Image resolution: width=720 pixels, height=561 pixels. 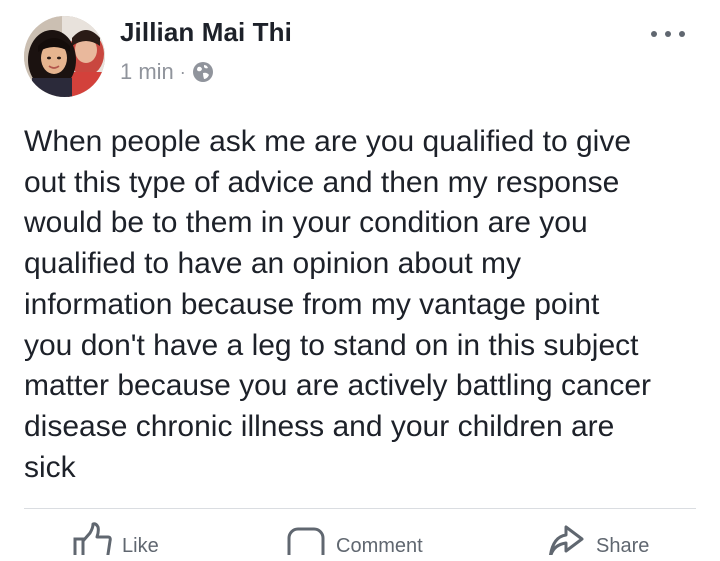 I want to click on like-button: Like, so click(x=115, y=541).